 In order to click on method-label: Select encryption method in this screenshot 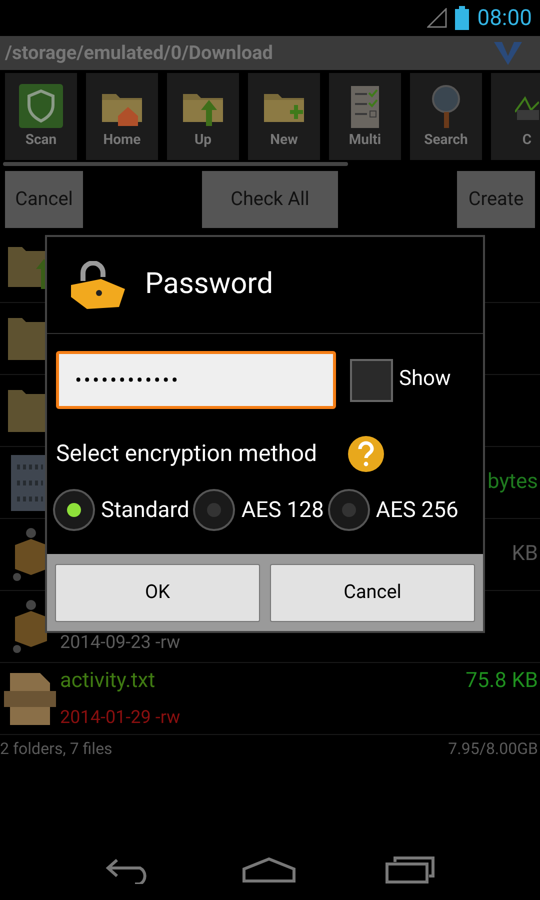, I will do `click(186, 453)`.